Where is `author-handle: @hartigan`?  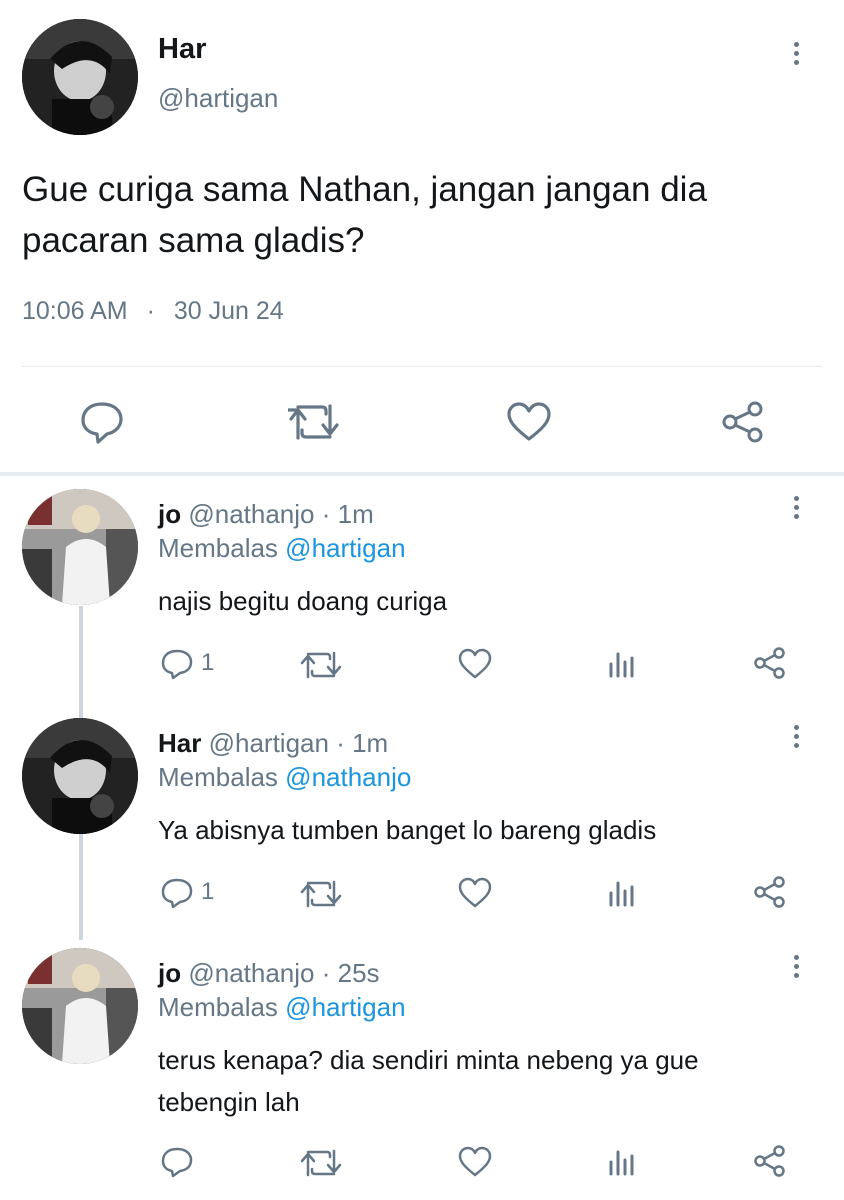
author-handle: @hartigan is located at coordinates (218, 98).